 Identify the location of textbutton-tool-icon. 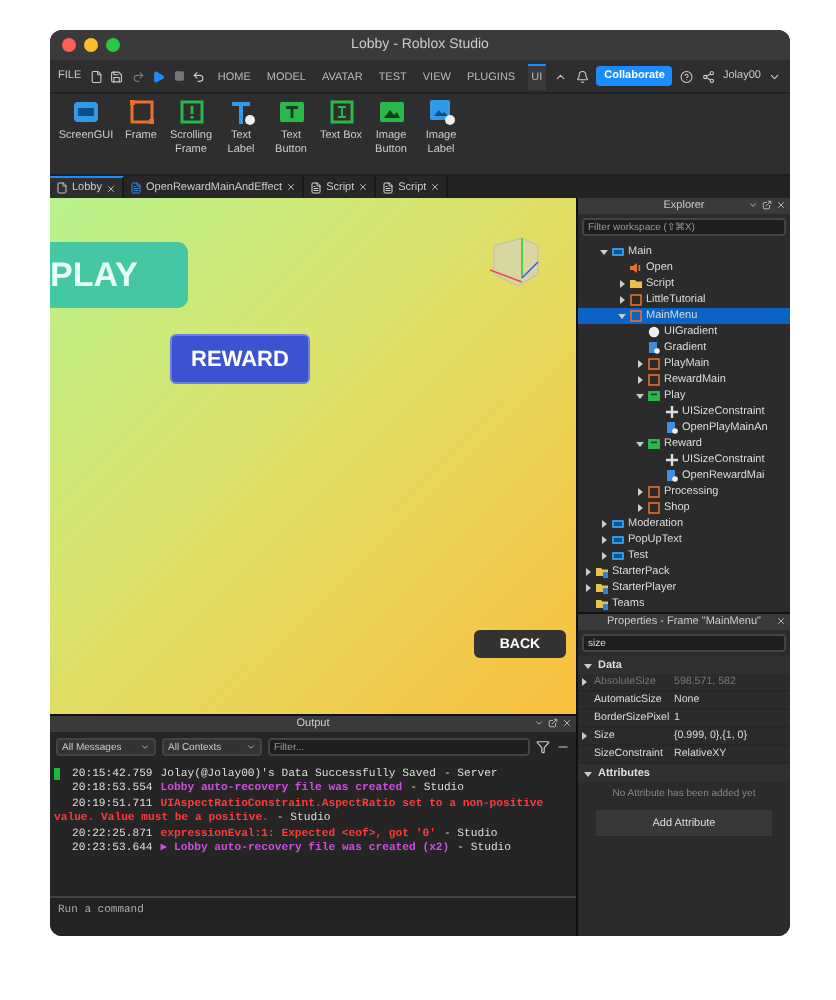
(291, 112).